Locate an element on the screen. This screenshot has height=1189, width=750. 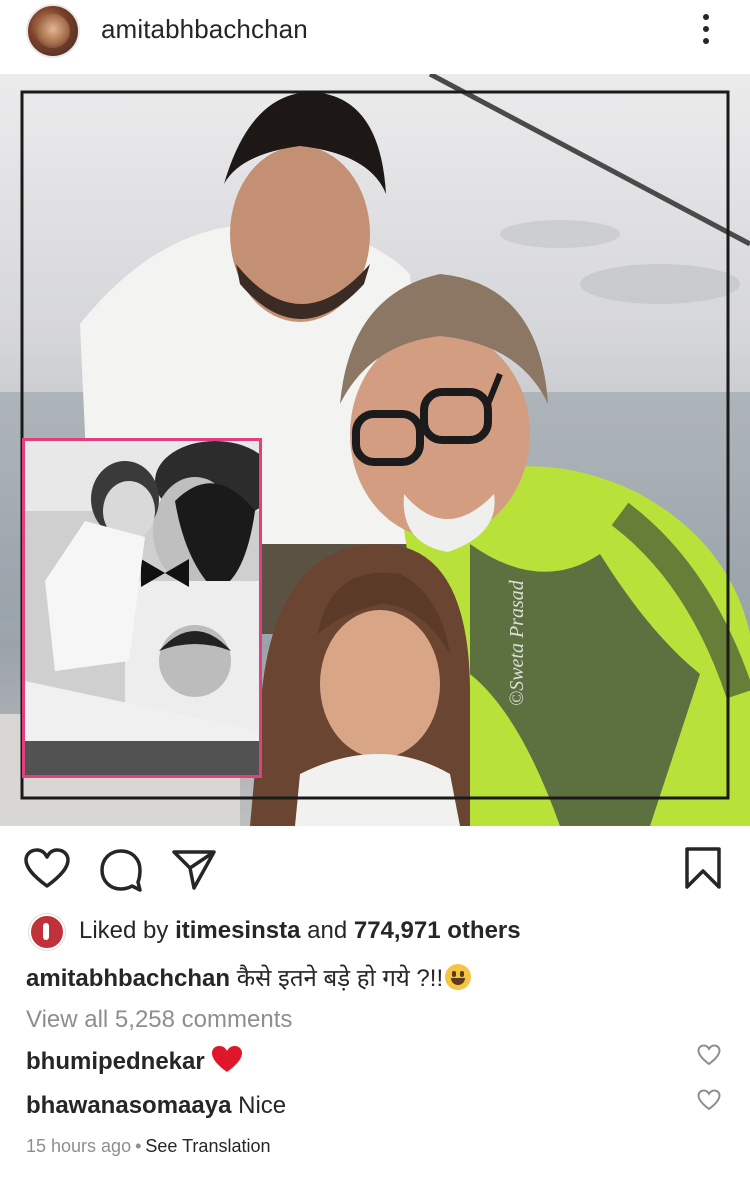
send-icon is located at coordinates (194, 869).